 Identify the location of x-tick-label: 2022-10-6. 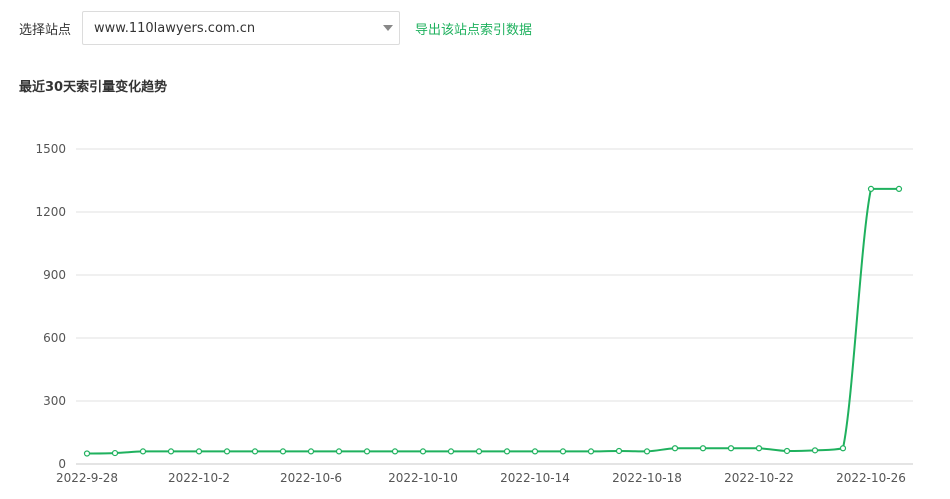
(311, 478).